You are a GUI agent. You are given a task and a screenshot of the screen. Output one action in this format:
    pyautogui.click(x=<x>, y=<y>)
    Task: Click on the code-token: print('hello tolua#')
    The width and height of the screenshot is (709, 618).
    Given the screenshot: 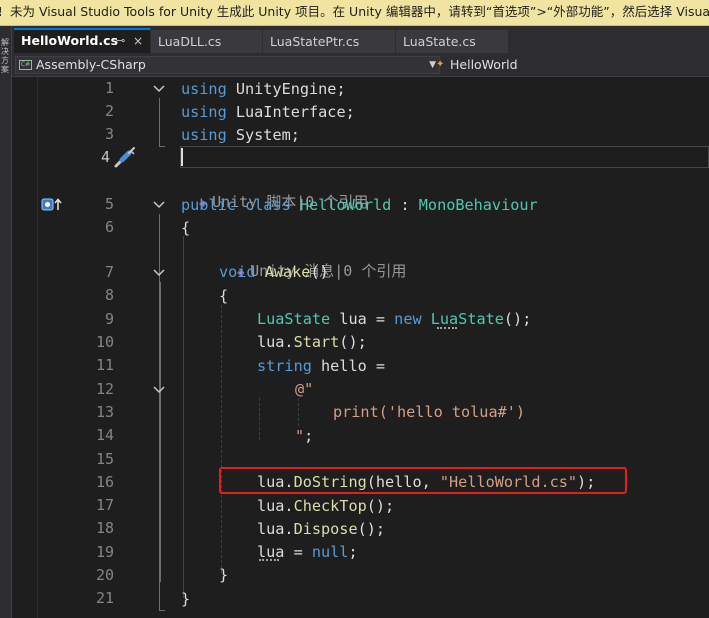 What is the action you would take?
    pyautogui.click(x=429, y=412)
    